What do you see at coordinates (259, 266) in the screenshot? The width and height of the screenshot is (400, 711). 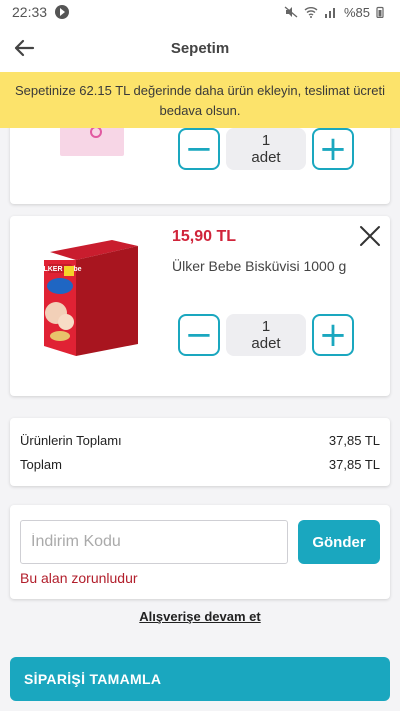 I see `product-name: Ülker Bebe Bisküvisi 1000 g` at bounding box center [259, 266].